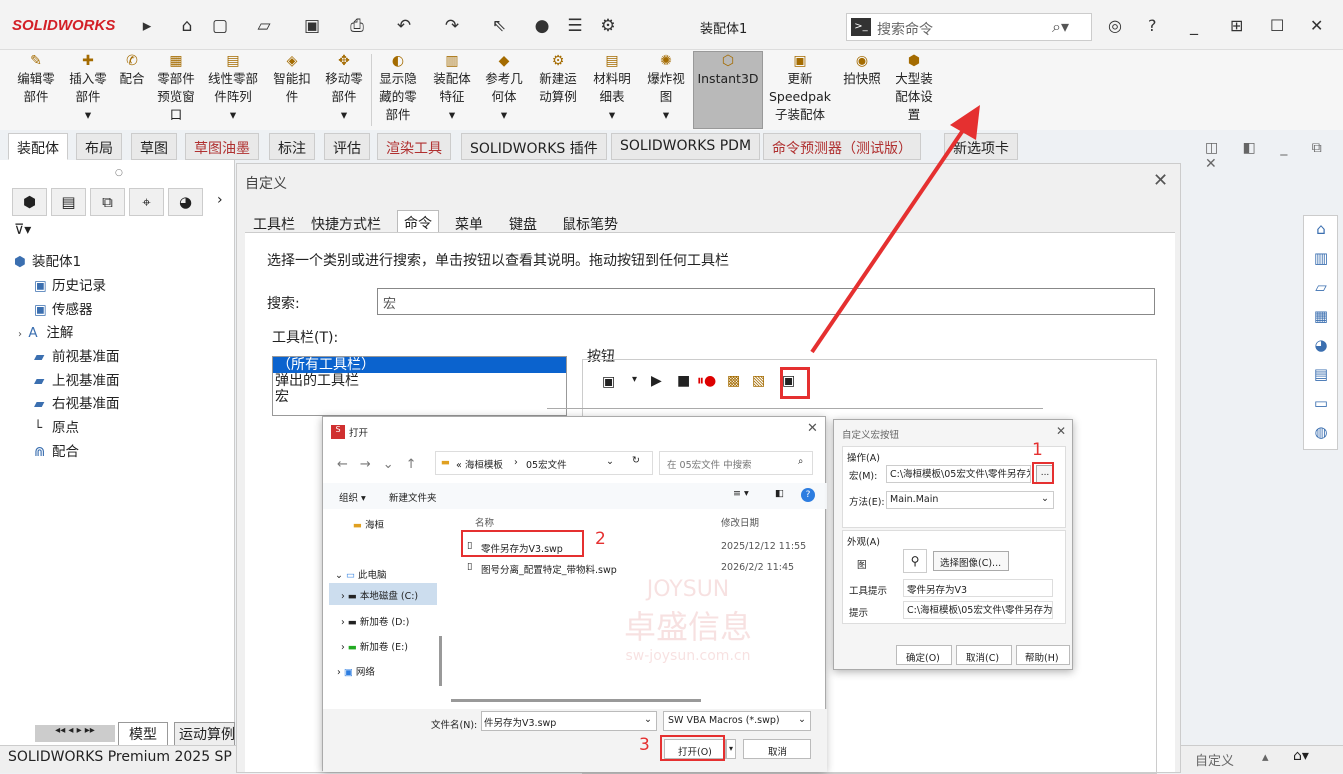 This screenshot has width=1343, height=774. What do you see at coordinates (636, 460) in the screenshot?
I see `refresh-icon: ↻` at bounding box center [636, 460].